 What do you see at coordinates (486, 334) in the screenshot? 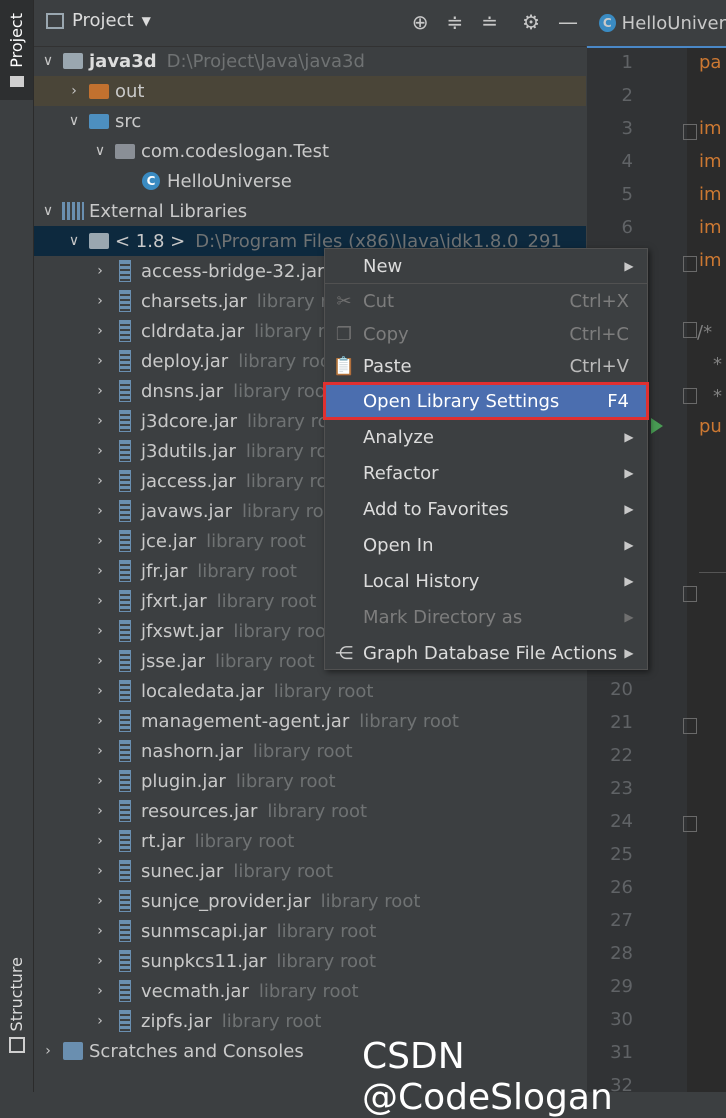
I see `menu-item-copy: ❐ Copy Ctrl+C` at bounding box center [486, 334].